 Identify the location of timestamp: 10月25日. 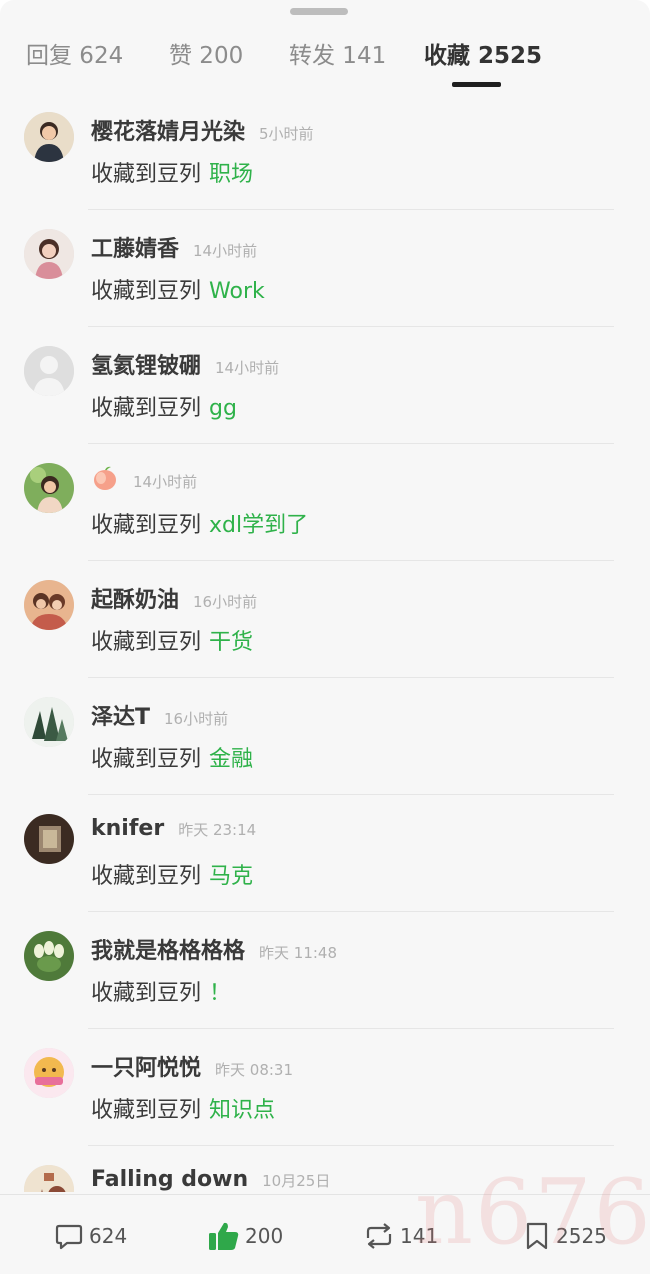
(296, 1181).